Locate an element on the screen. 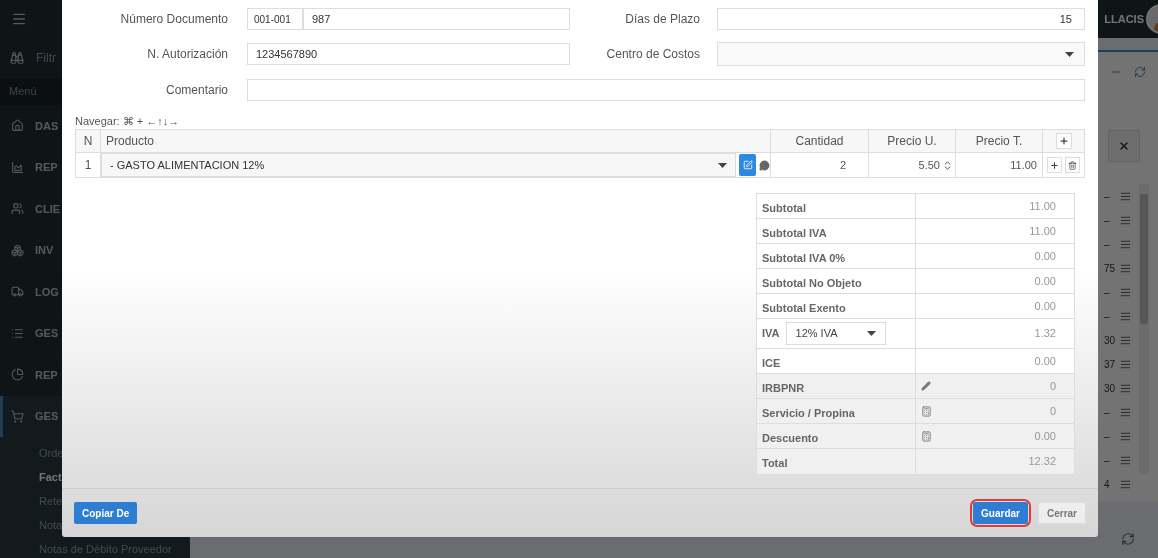 The image size is (1158, 558). column-header: Precio U. is located at coordinates (912, 141).